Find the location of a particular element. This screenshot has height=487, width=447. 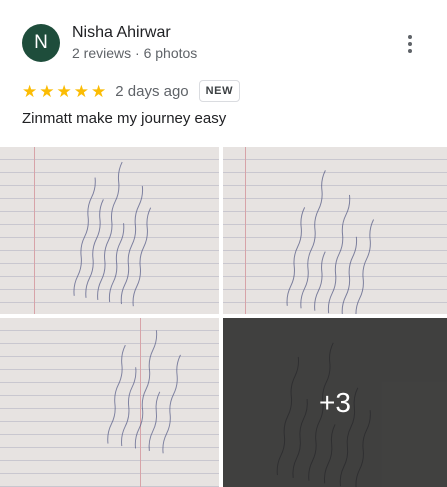

new-badge: NEW is located at coordinates (219, 91).